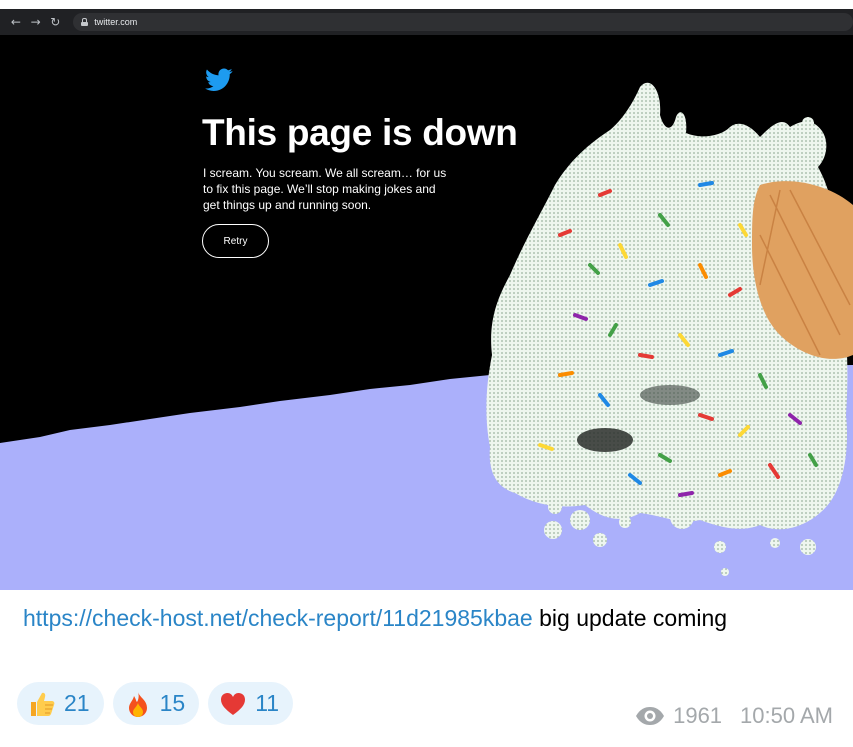  Describe the element at coordinates (219, 79) in the screenshot. I see `twitter-bird-icon` at that location.